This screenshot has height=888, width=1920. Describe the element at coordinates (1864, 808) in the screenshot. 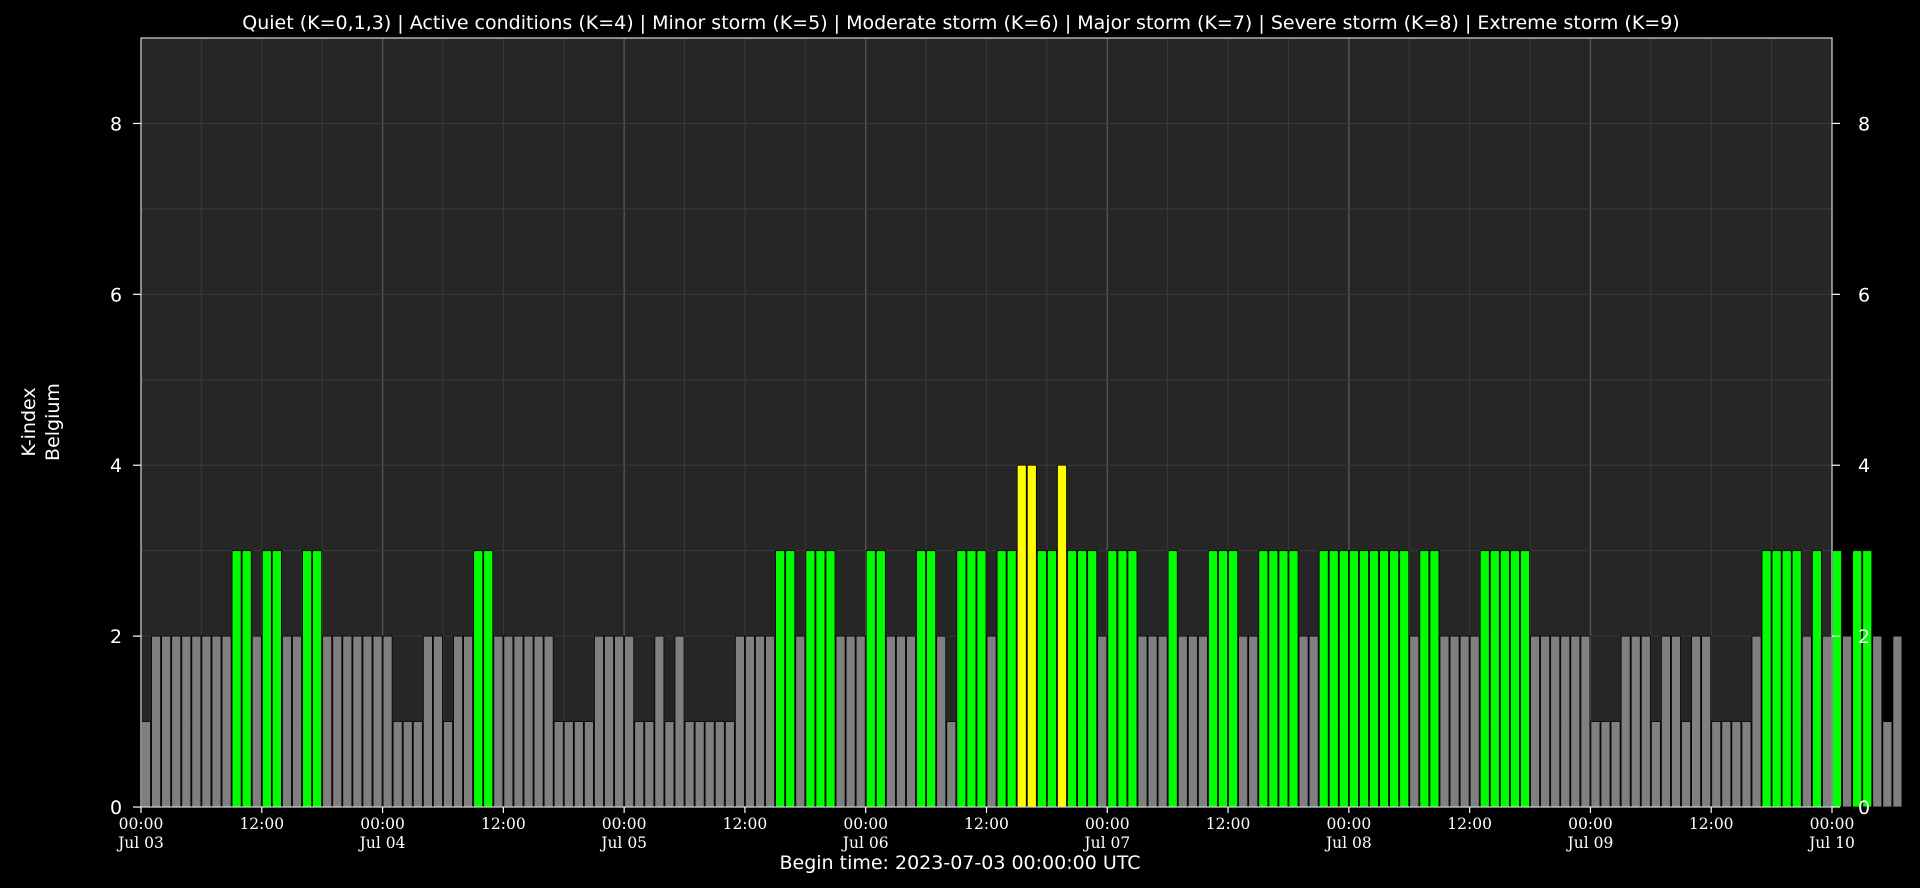

I see `y-tick-label-right: 0` at that location.